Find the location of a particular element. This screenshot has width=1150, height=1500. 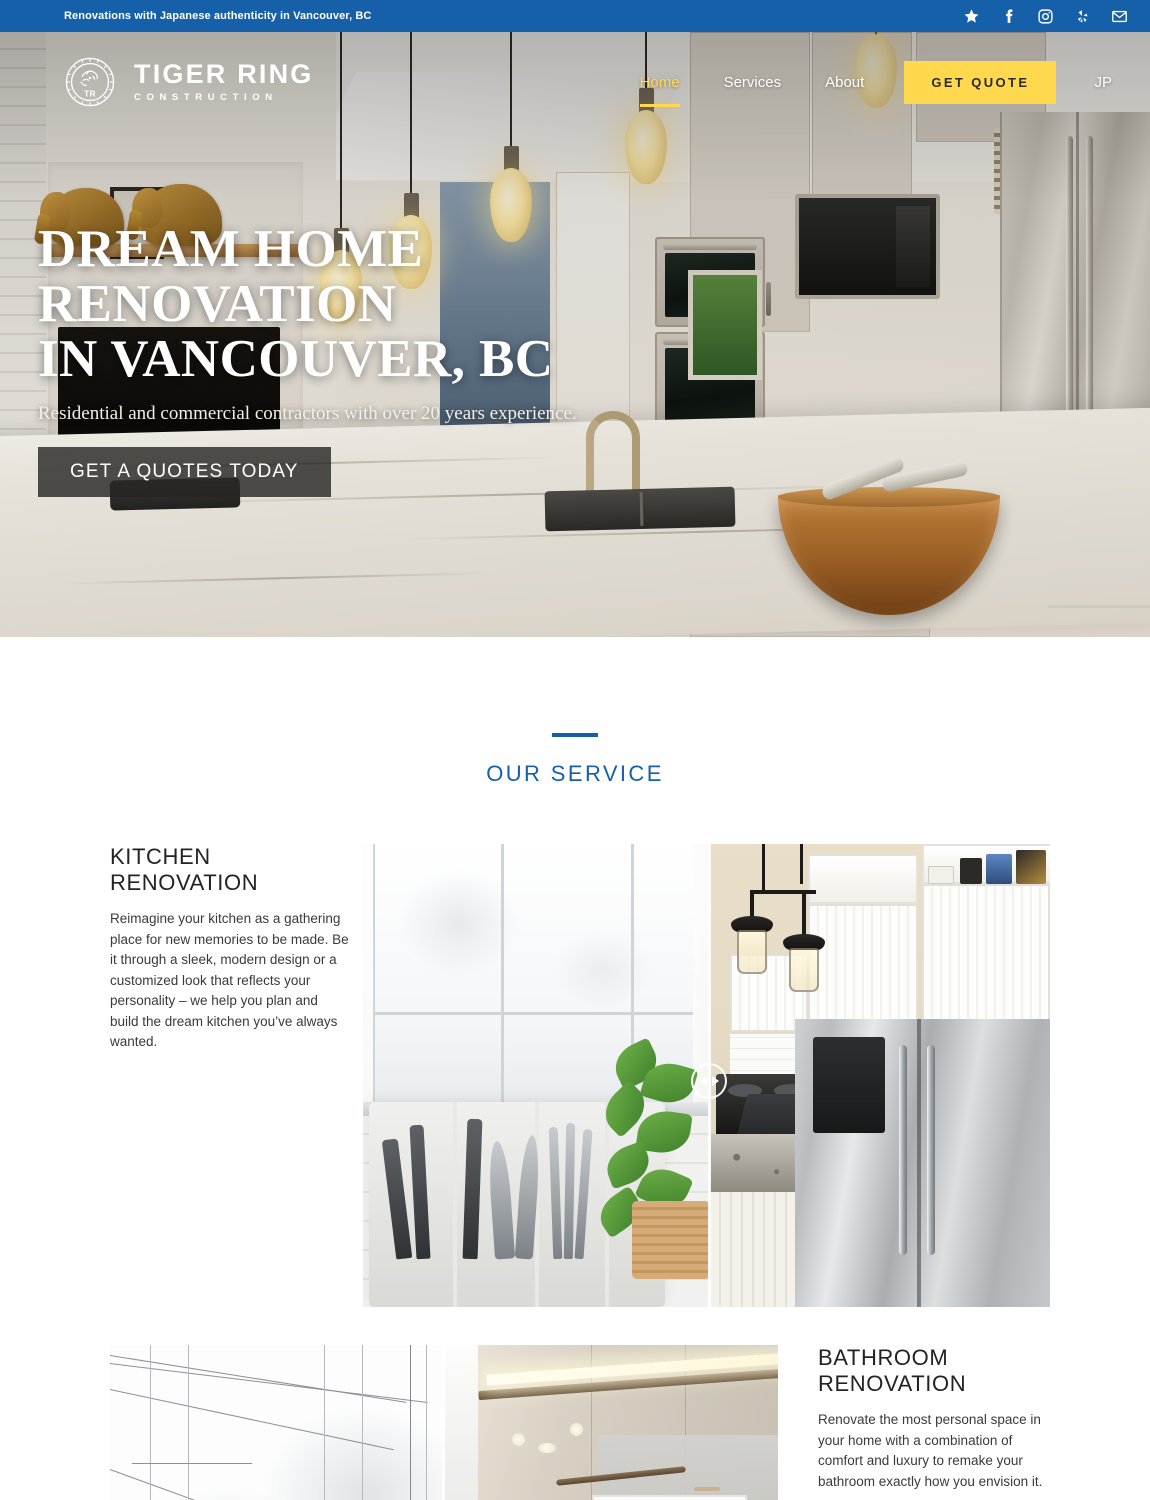

nav-item-services: Services is located at coordinates (753, 82).